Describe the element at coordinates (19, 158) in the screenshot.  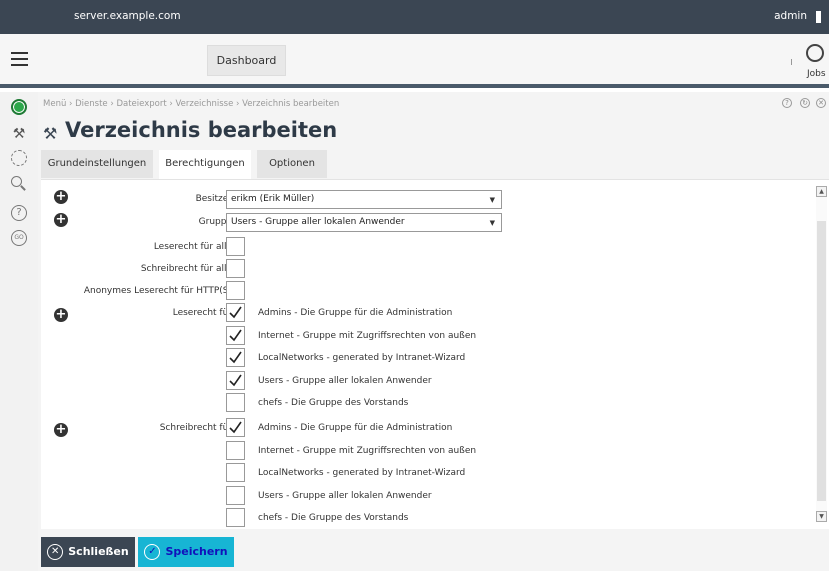
I see `gear-icon` at that location.